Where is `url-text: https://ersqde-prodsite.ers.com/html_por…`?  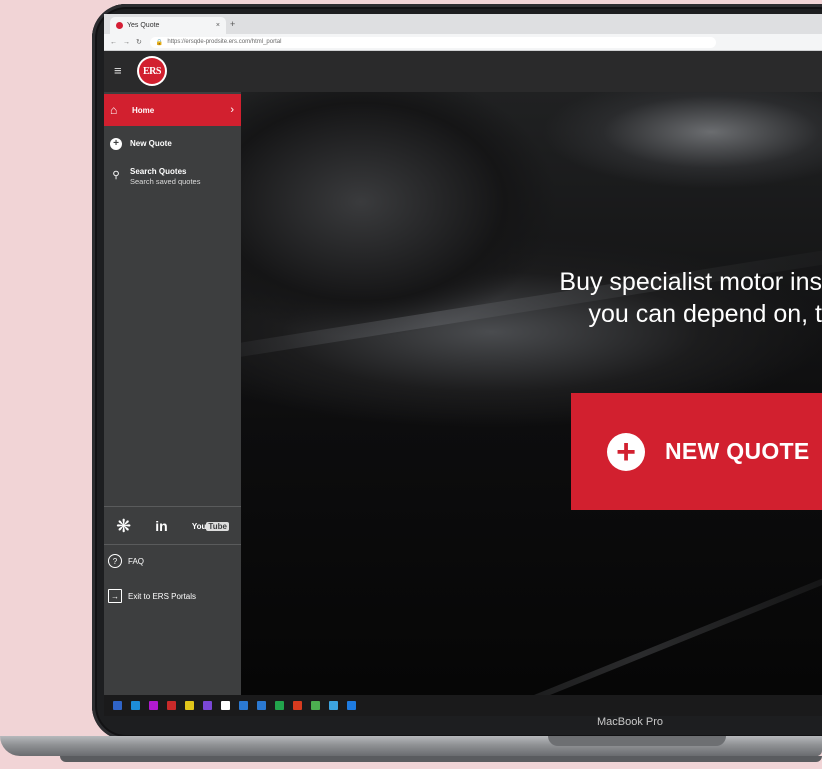 url-text: https://ersqde-prodsite.ers.com/html_por… is located at coordinates (224, 42).